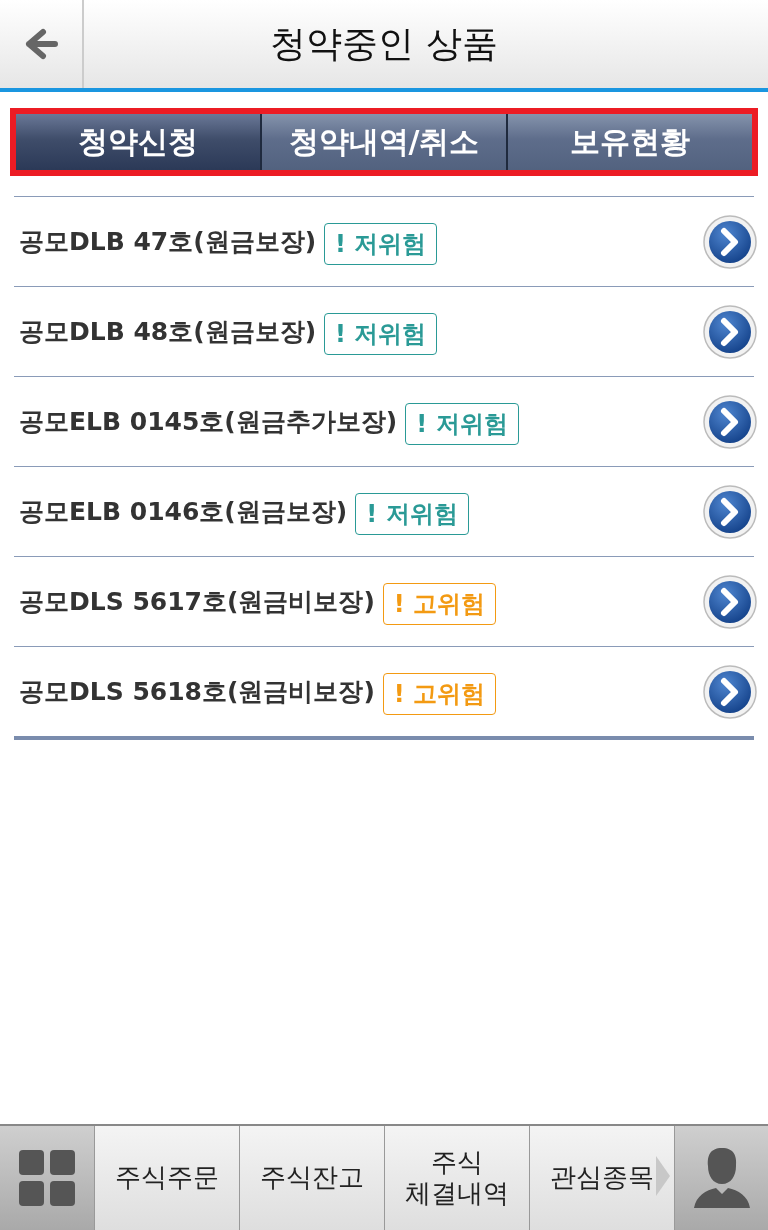  What do you see at coordinates (139, 142) in the screenshot?
I see `tab: 청약신청` at bounding box center [139, 142].